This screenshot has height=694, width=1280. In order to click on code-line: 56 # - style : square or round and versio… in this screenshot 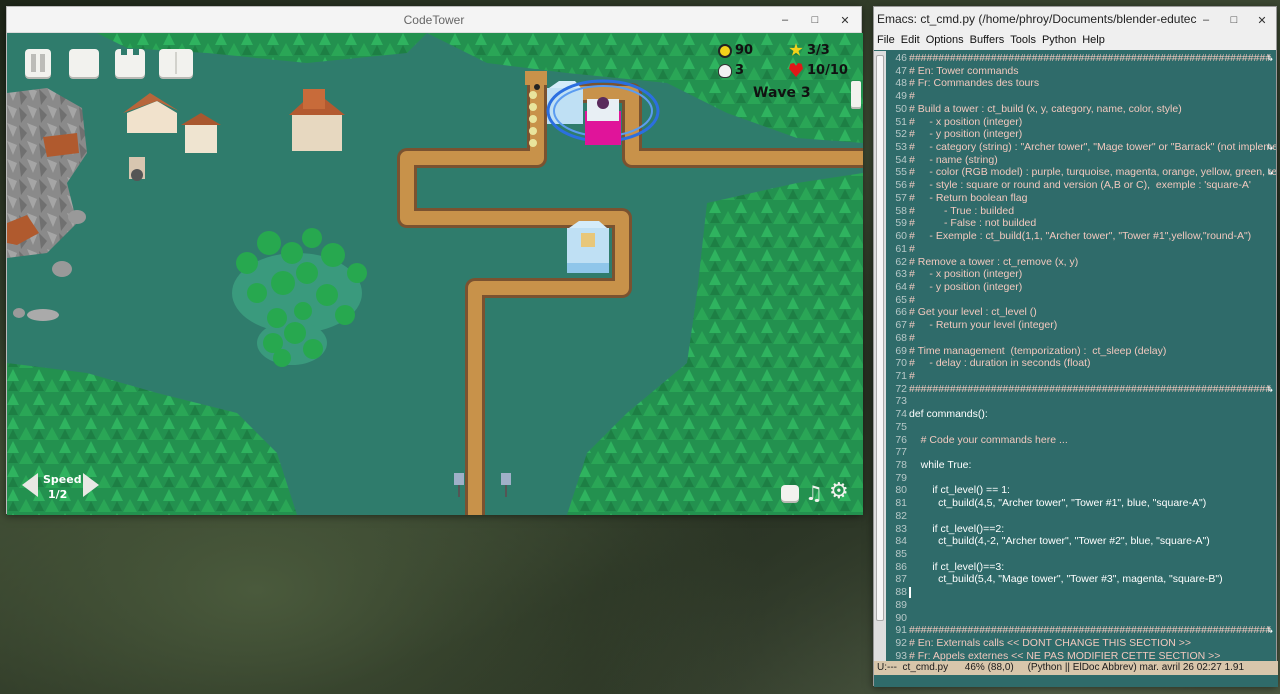, I will do `click(1084, 185)`.